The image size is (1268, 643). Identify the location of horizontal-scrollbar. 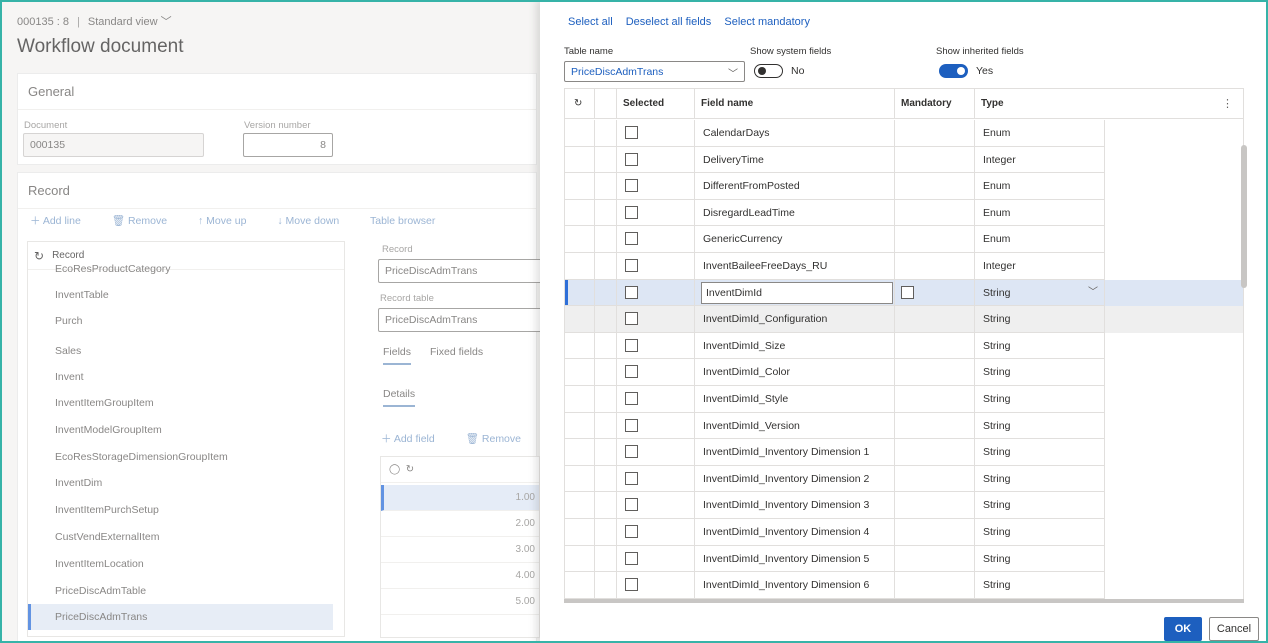
(904, 601).